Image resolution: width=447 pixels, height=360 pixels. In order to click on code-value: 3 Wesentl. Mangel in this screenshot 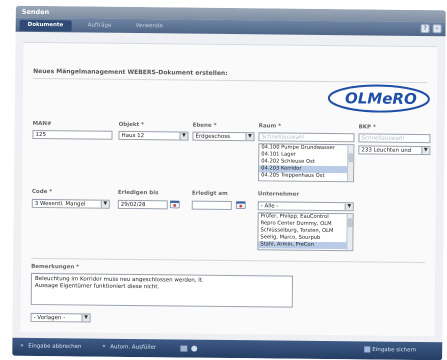, I will do `click(60, 204)`.